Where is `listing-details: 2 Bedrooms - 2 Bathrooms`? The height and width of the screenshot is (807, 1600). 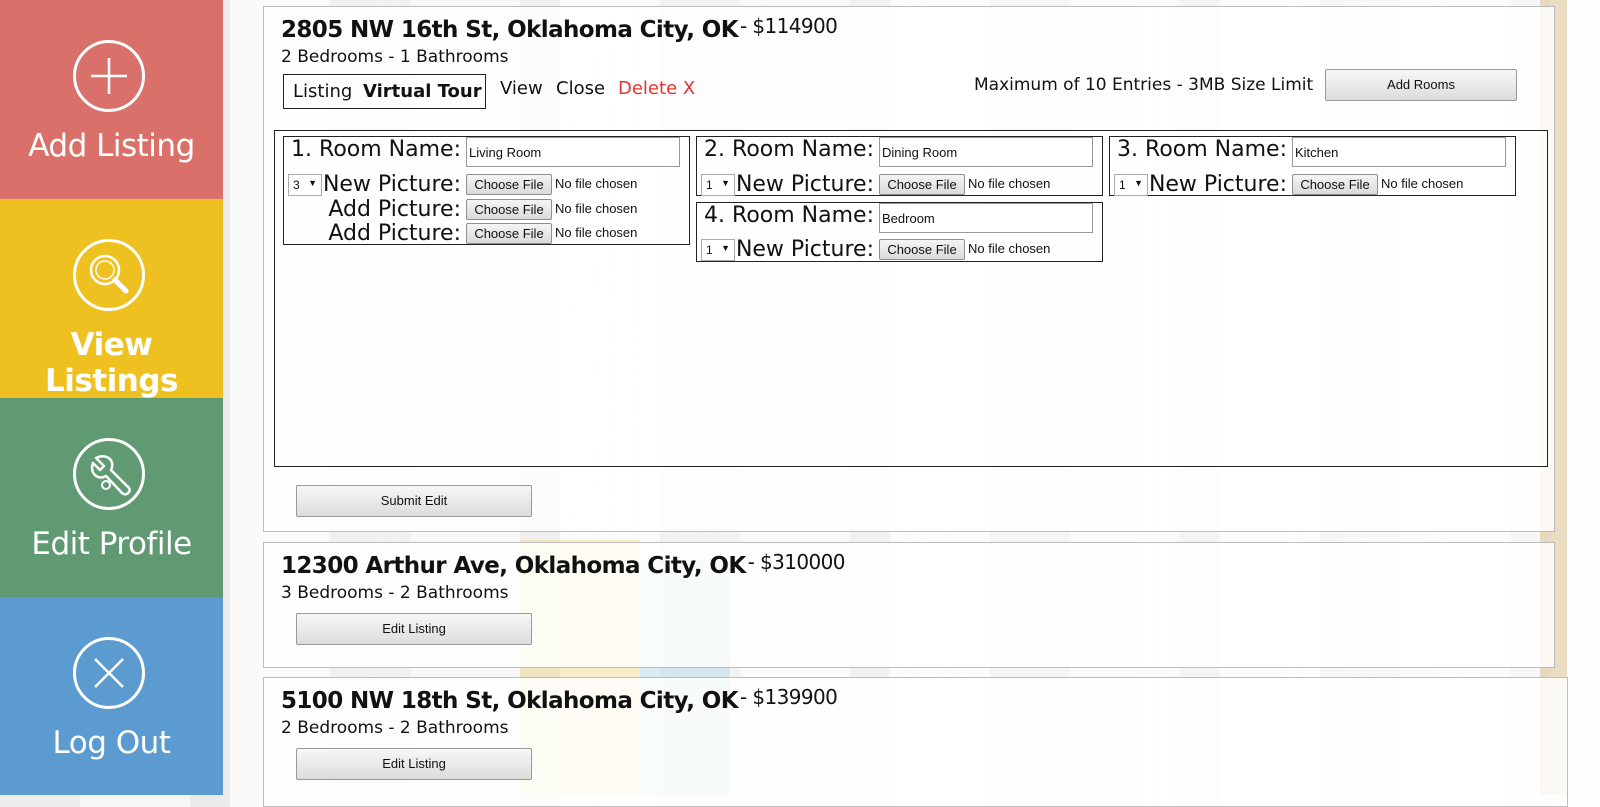
listing-details: 2 Bedrooms - 2 Bathrooms is located at coordinates (395, 728).